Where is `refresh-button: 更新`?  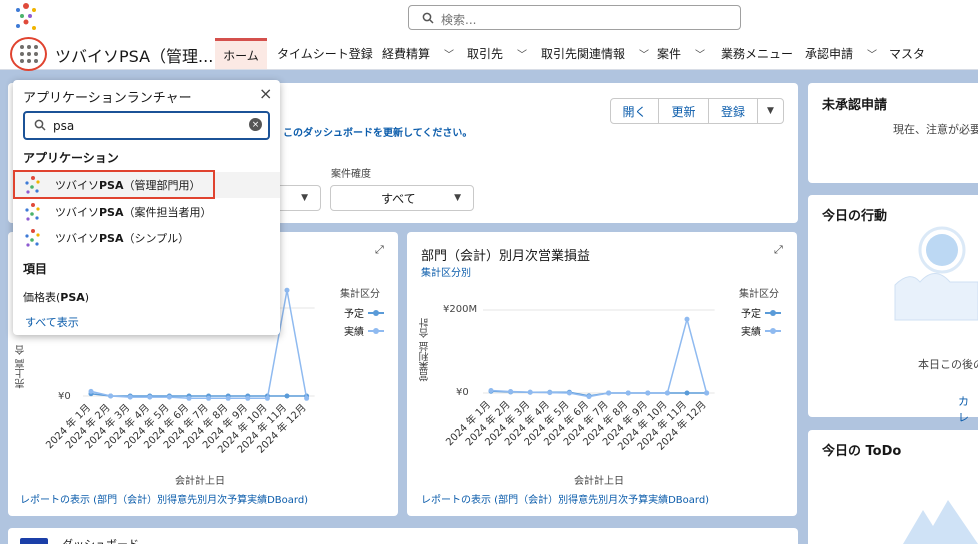
refresh-button: 更新 is located at coordinates (683, 111).